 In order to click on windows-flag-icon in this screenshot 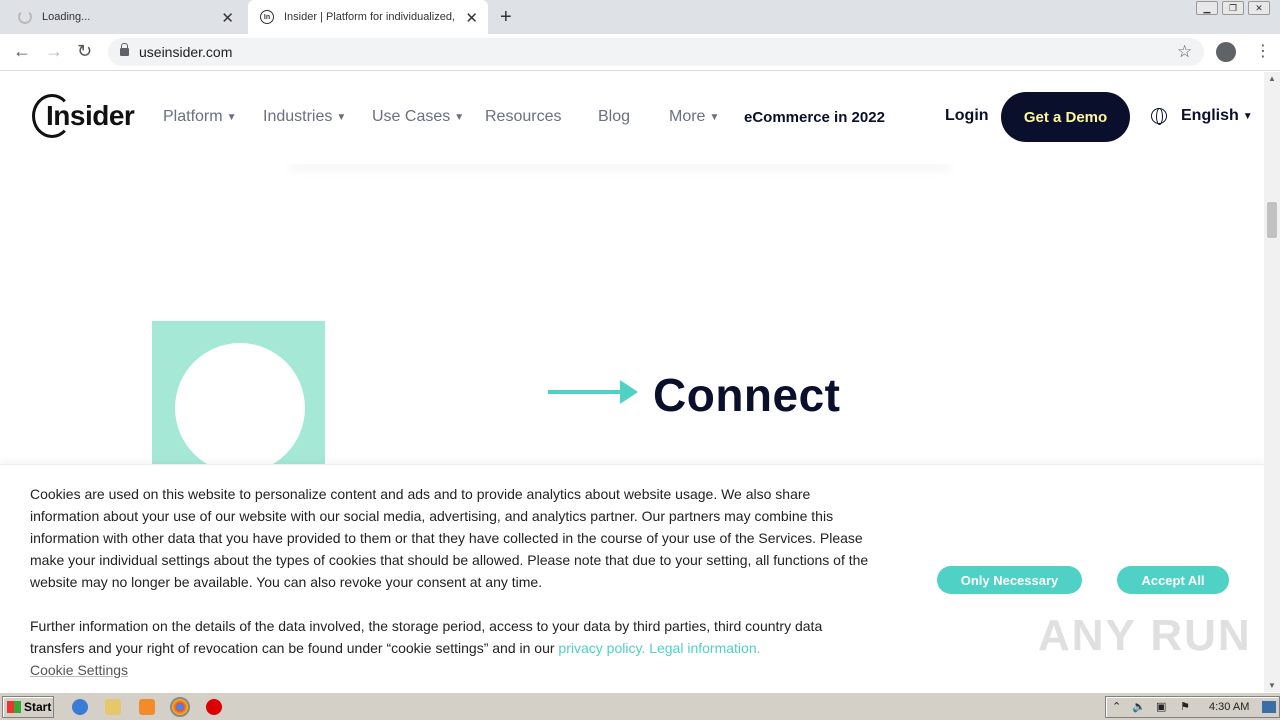, I will do `click(14, 707)`.